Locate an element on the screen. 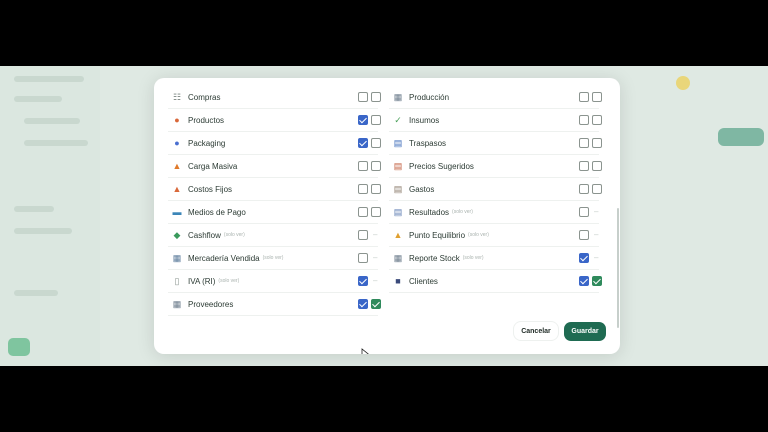 The height and width of the screenshot is (432, 768). cancel-button: Cancelar is located at coordinates (536, 331).